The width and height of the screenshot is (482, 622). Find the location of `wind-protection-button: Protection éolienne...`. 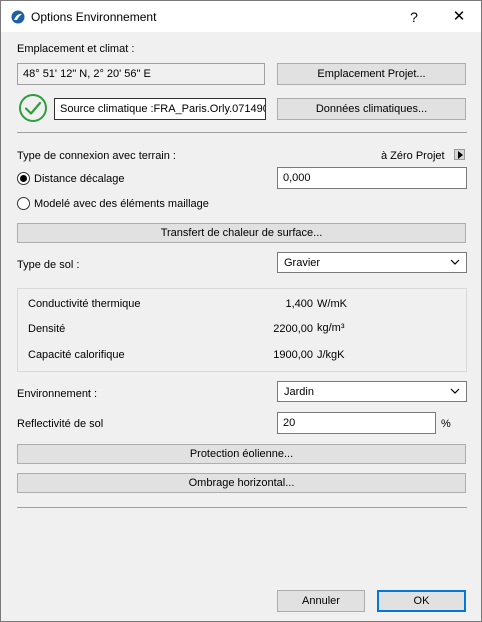

wind-protection-button: Protection éolienne... is located at coordinates (241, 454).